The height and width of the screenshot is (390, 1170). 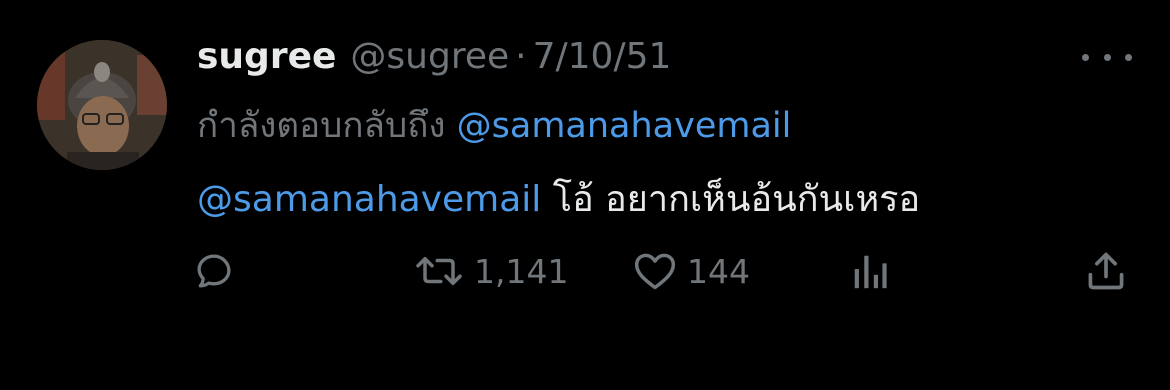 I want to click on more-options-button, so click(x=1107, y=57).